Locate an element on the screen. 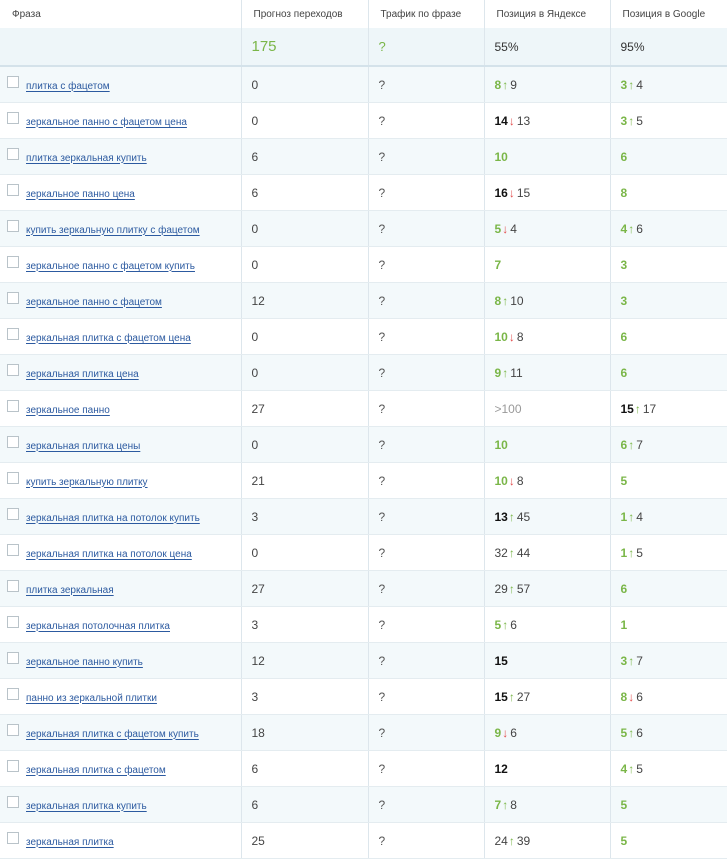  google-position-previous: 6 is located at coordinates (639, 696).